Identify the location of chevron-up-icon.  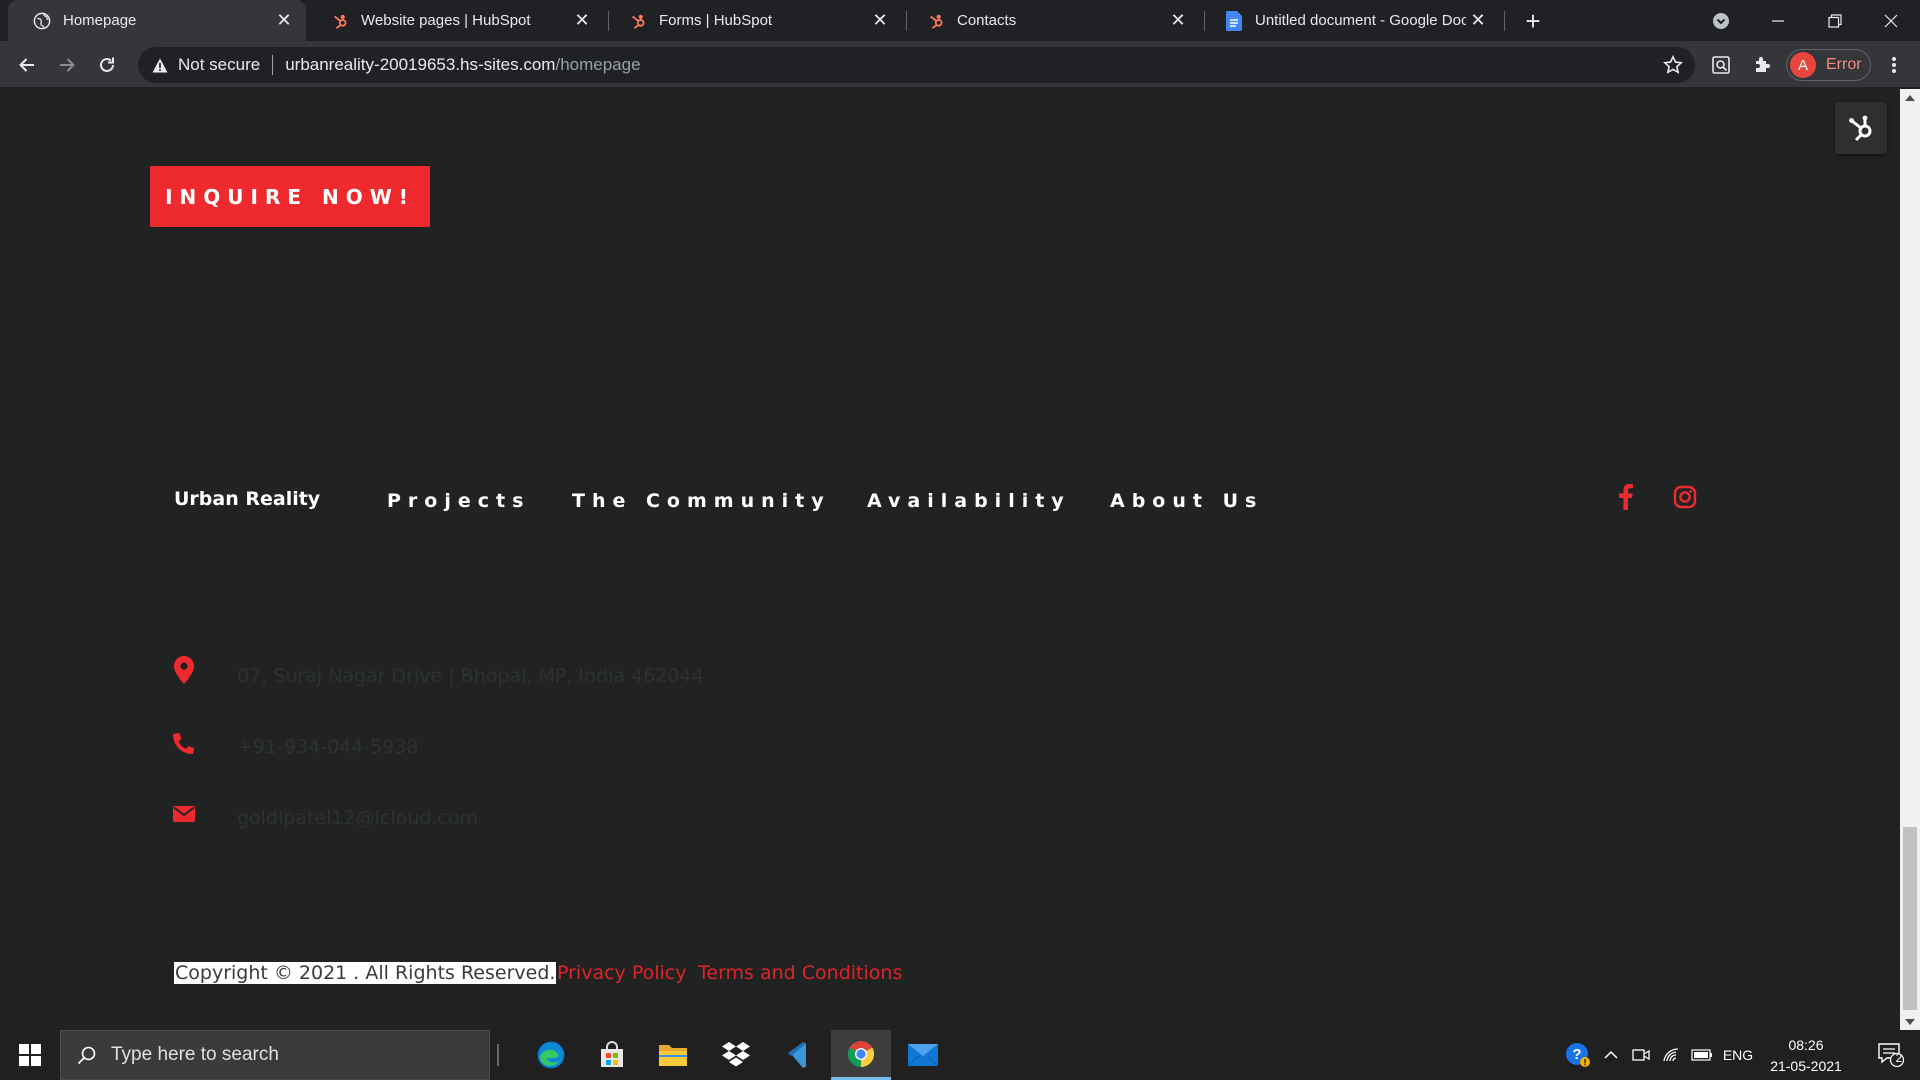
(1611, 1055).